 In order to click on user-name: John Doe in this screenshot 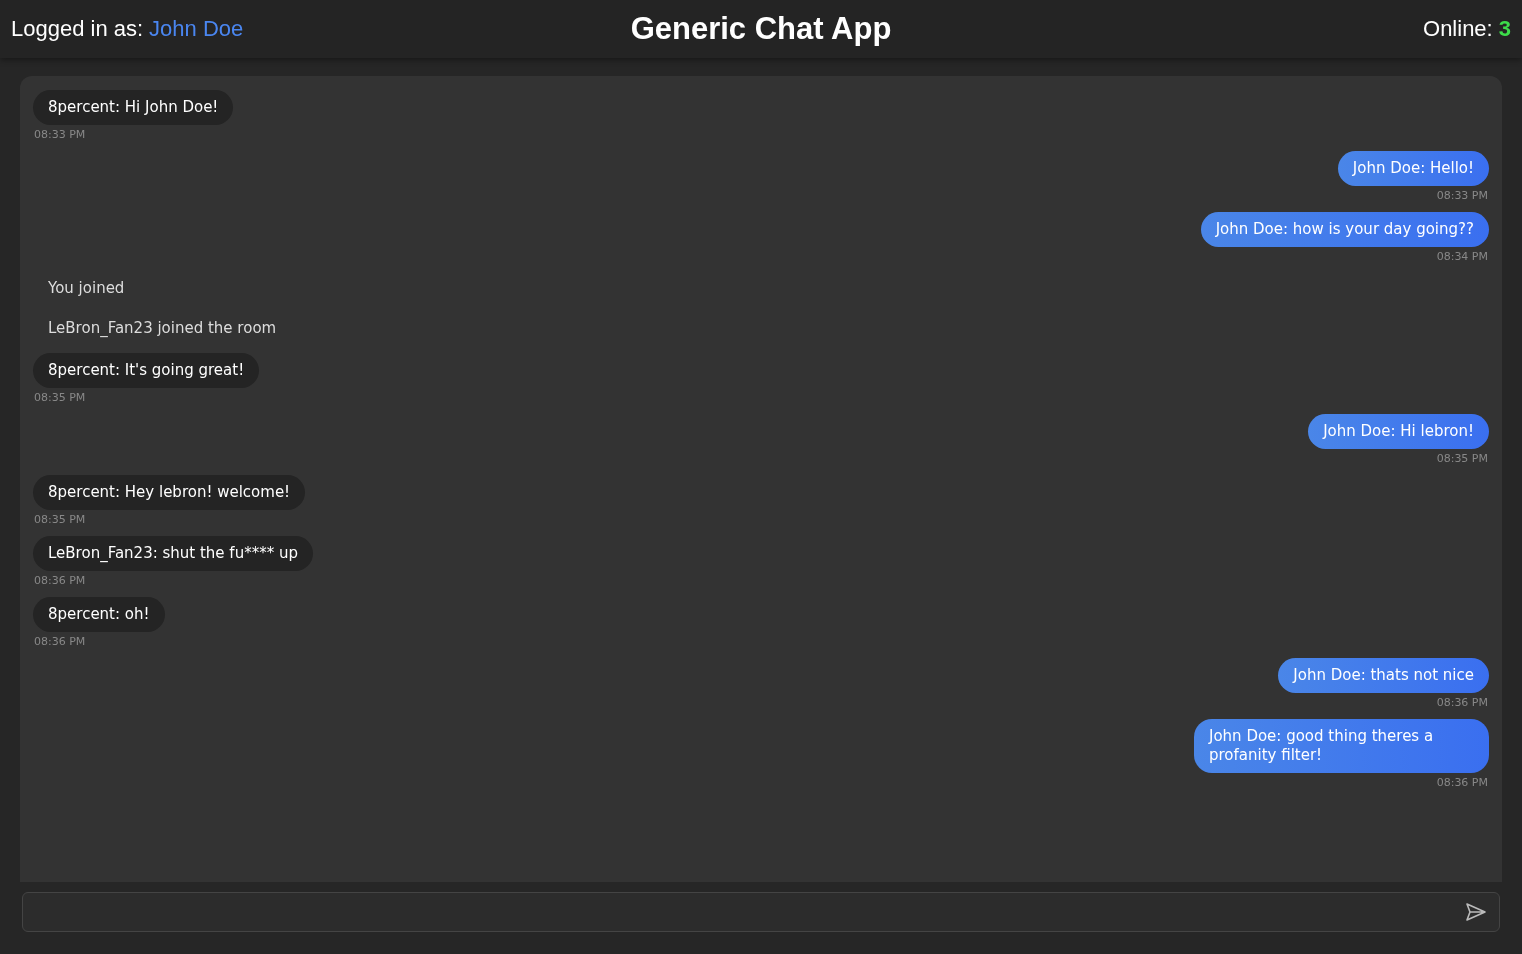, I will do `click(196, 29)`.